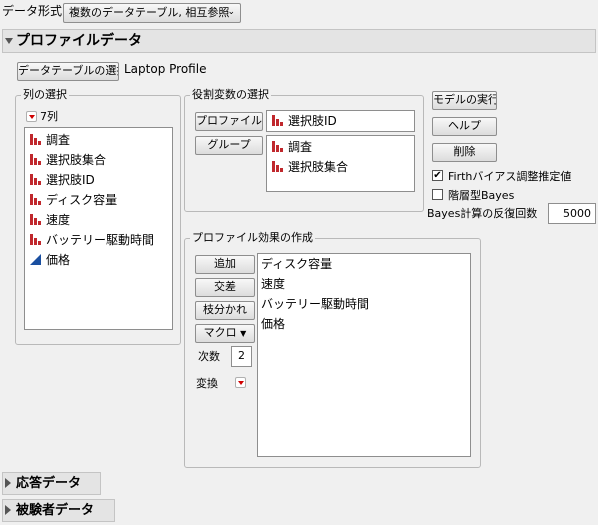  What do you see at coordinates (45, 95) in the screenshot?
I see `column-selection-legend: 列の選択` at bounding box center [45, 95].